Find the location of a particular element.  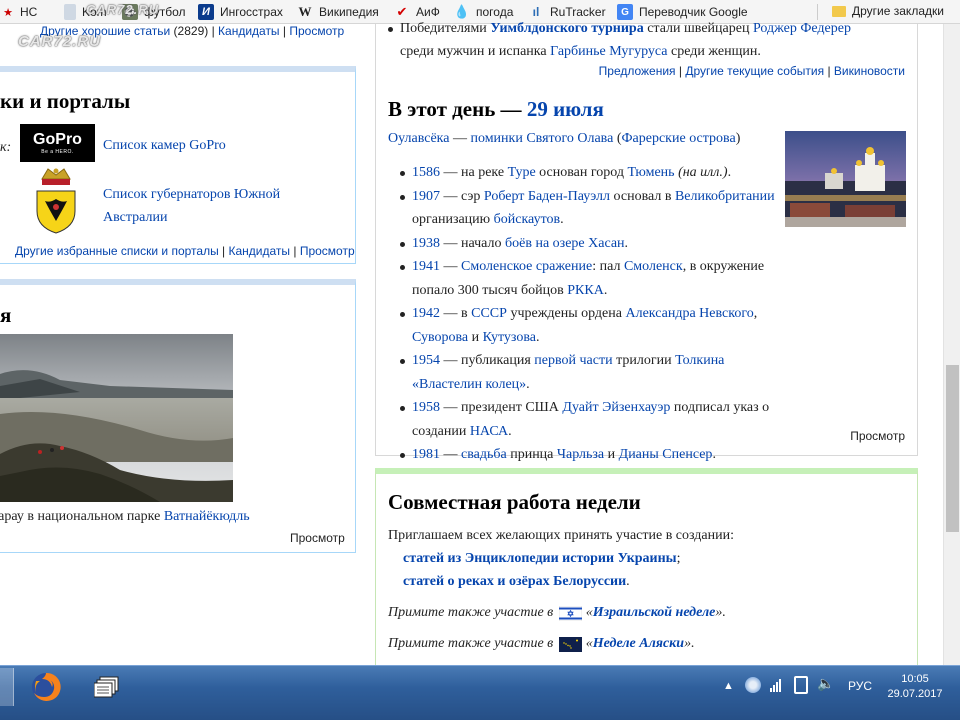

gopro-logo: GoPro Be a HERO. is located at coordinates (57, 143).